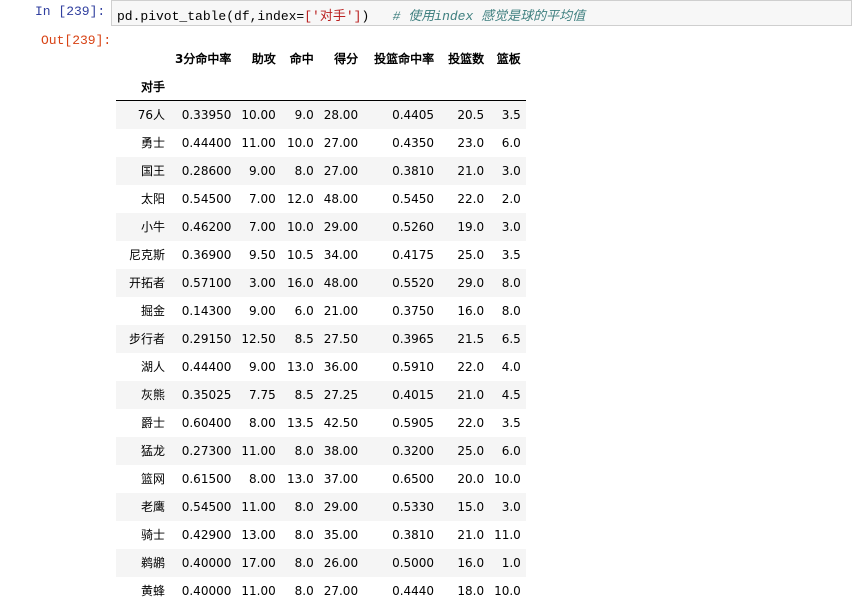 The height and width of the screenshot is (616, 852). What do you see at coordinates (206, 450) in the screenshot?
I see `table-cell: 0.27300` at bounding box center [206, 450].